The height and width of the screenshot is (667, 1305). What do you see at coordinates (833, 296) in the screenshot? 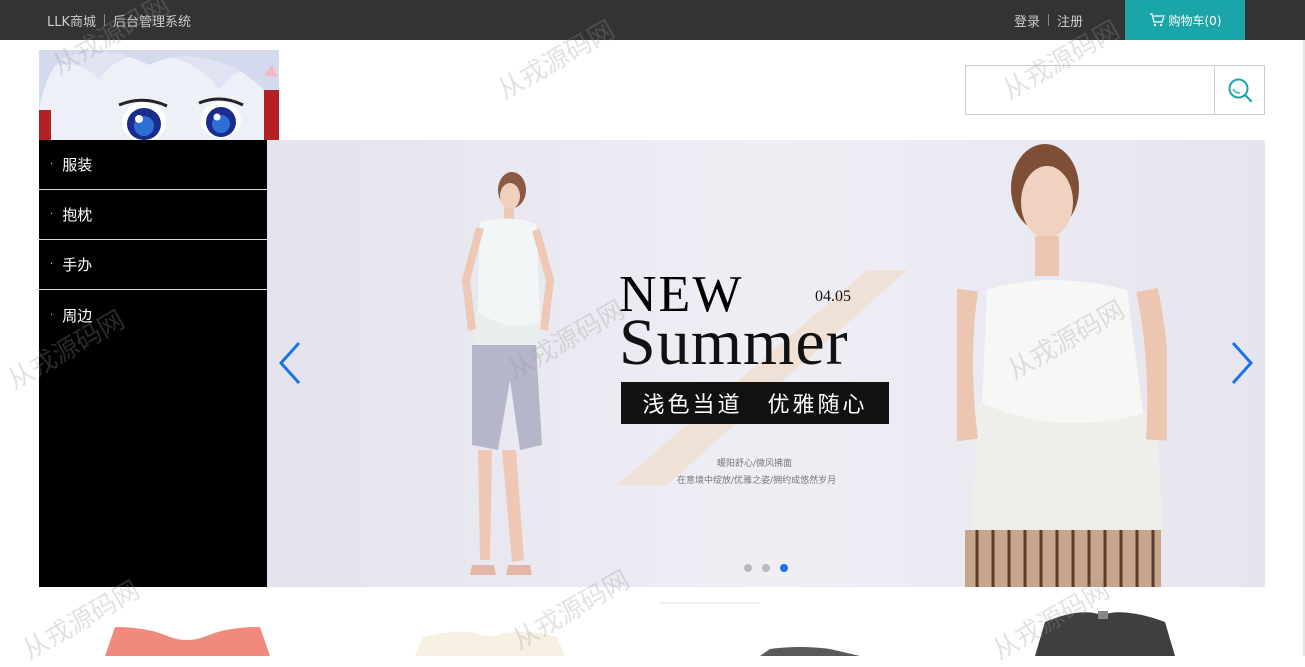
I see `banner-date: 04.05` at bounding box center [833, 296].